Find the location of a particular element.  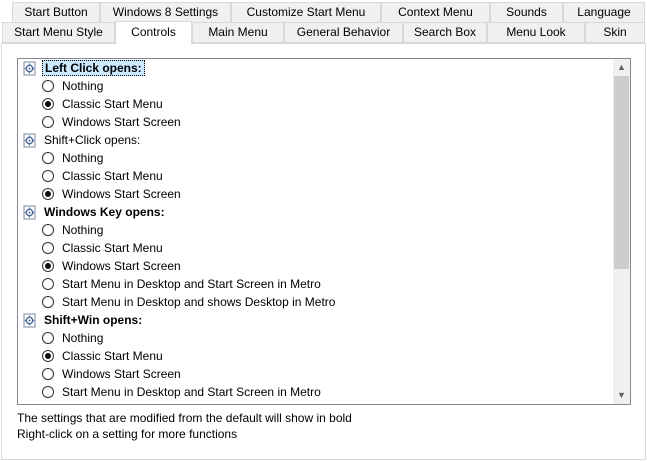

scrollbar-thumb is located at coordinates (621, 172).